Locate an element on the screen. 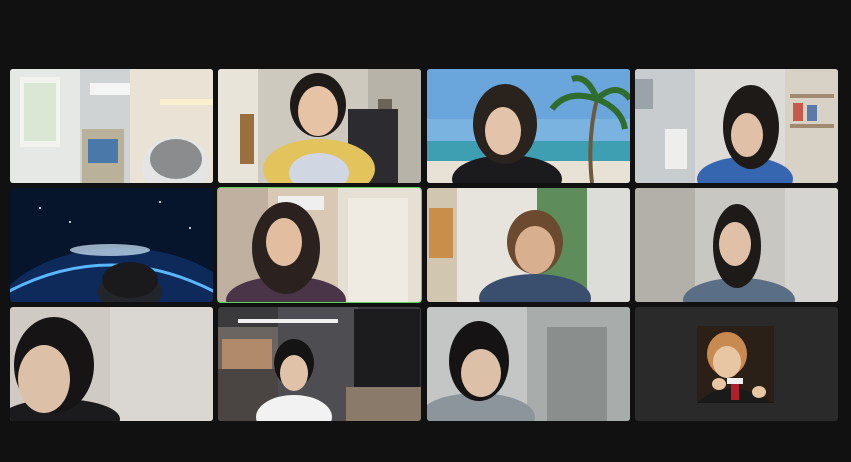  profile-picture is located at coordinates (735, 364).